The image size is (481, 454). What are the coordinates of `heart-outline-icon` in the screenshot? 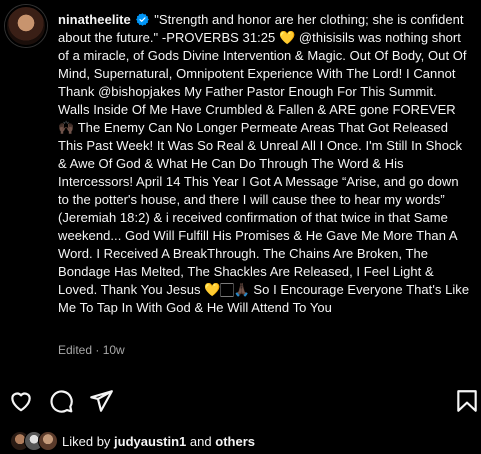 It's located at (21, 401).